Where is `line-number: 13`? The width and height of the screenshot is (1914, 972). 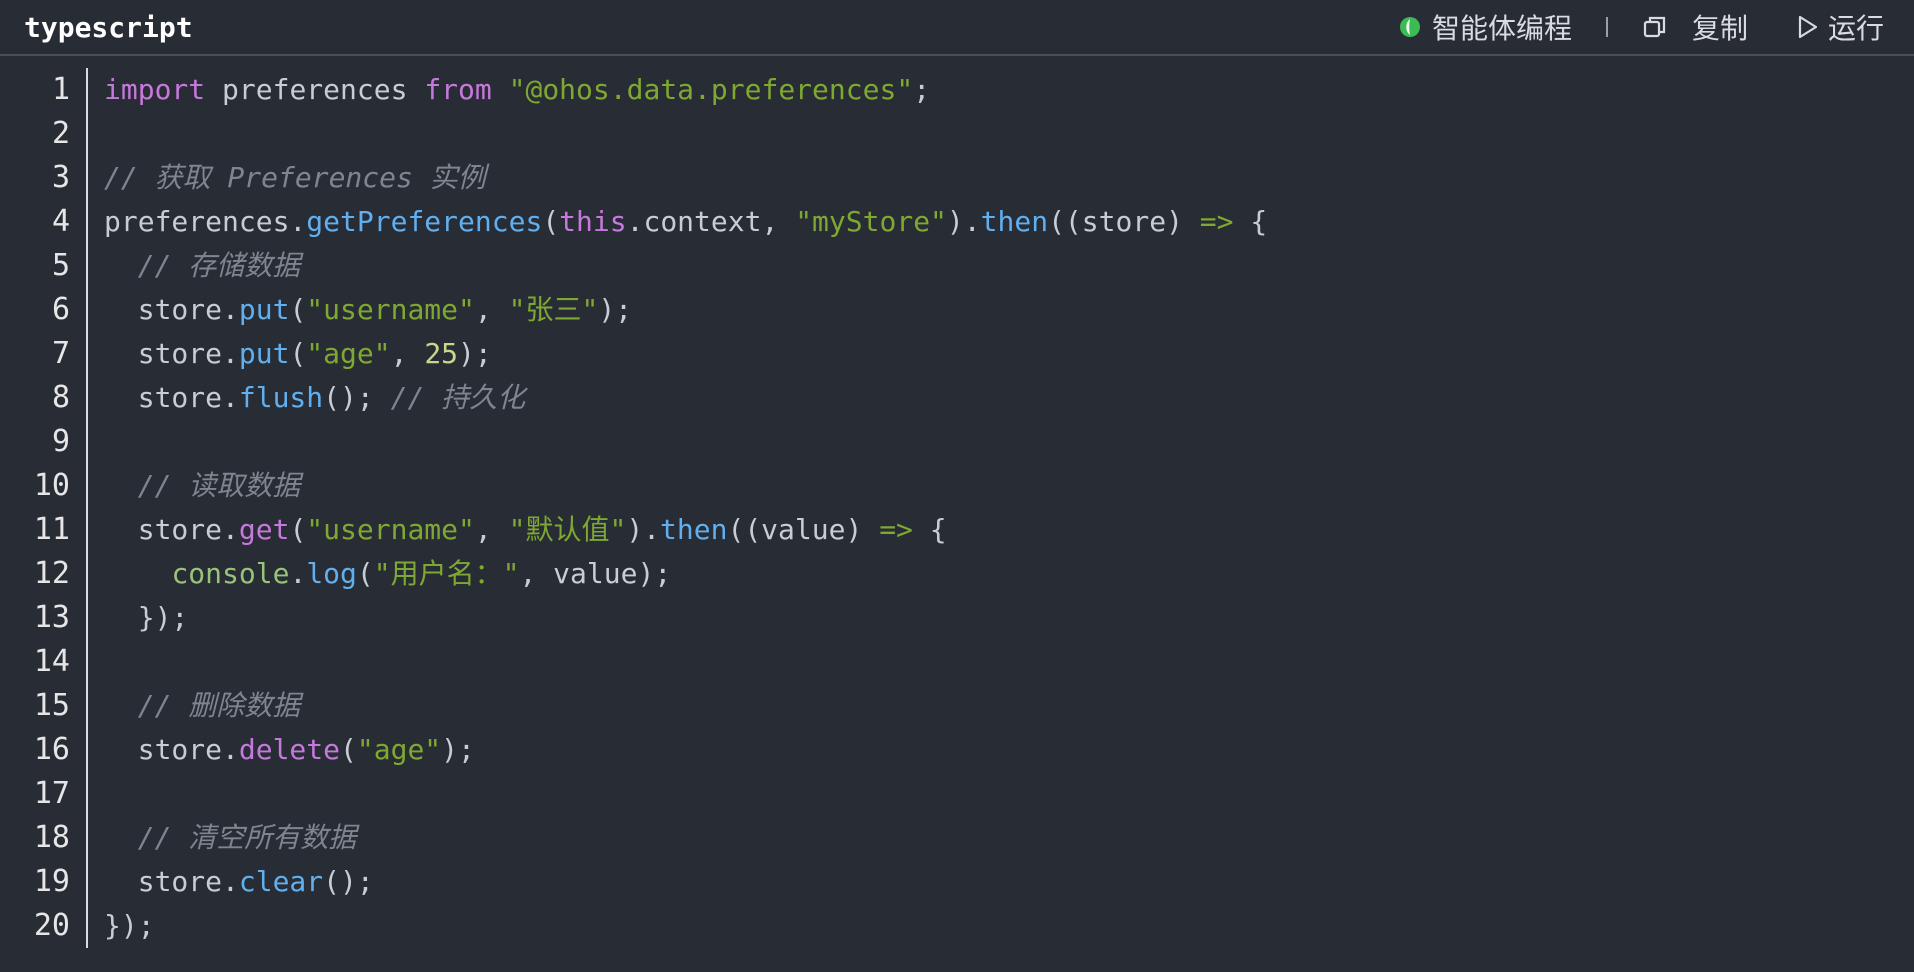 line-number: 13 is located at coordinates (51, 617).